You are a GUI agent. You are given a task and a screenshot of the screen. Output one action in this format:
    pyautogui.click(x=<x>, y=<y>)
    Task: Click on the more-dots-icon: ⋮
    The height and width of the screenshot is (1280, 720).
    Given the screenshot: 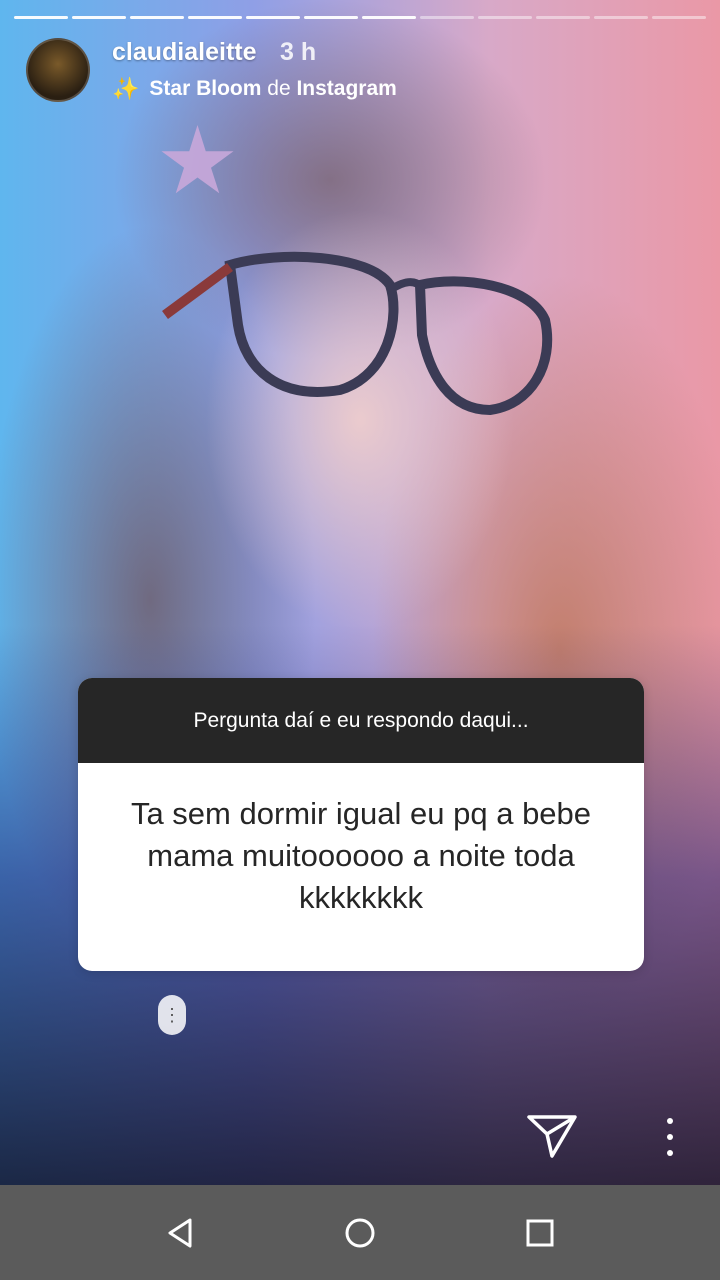 What is the action you would take?
    pyautogui.click(x=172, y=1015)
    